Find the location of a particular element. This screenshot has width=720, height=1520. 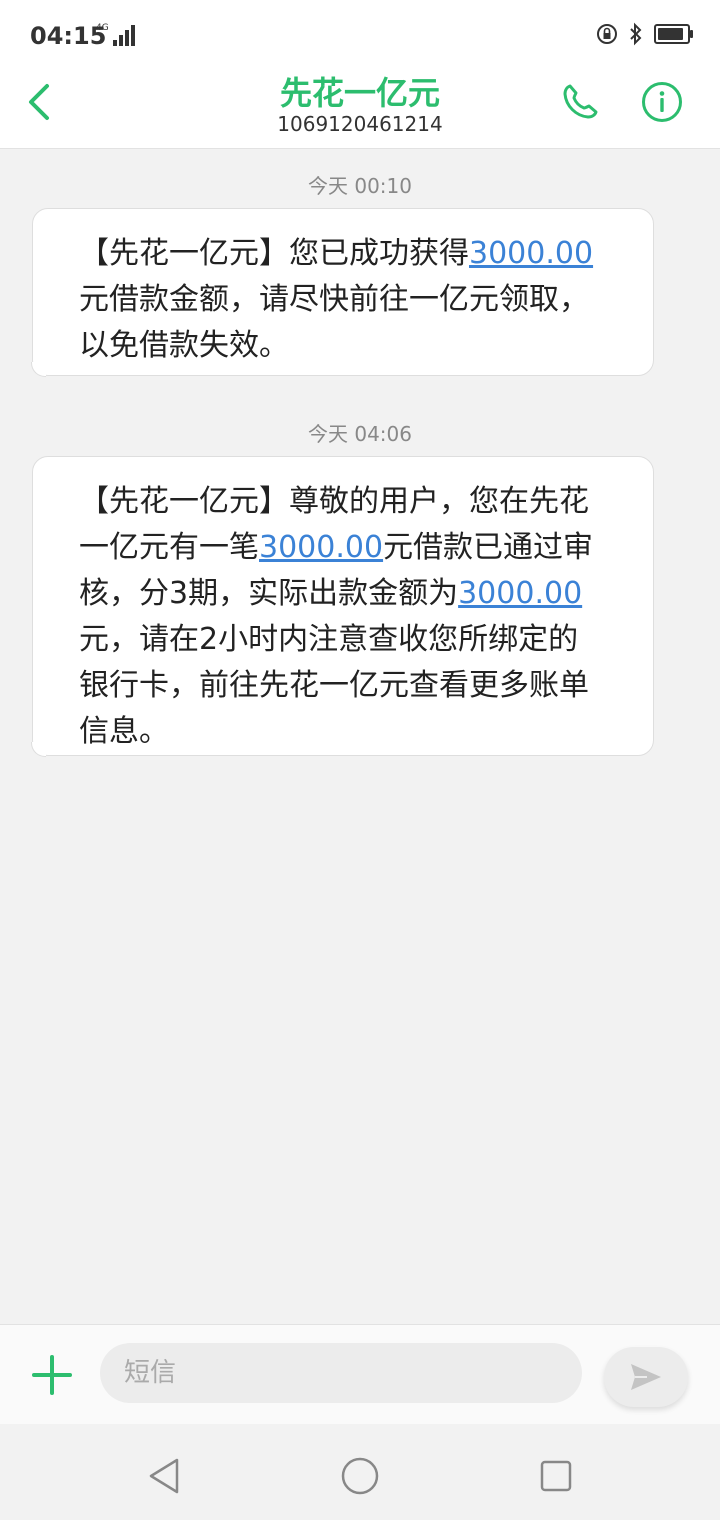

message-timestamp: 今天 04:06 is located at coordinates (360, 434).